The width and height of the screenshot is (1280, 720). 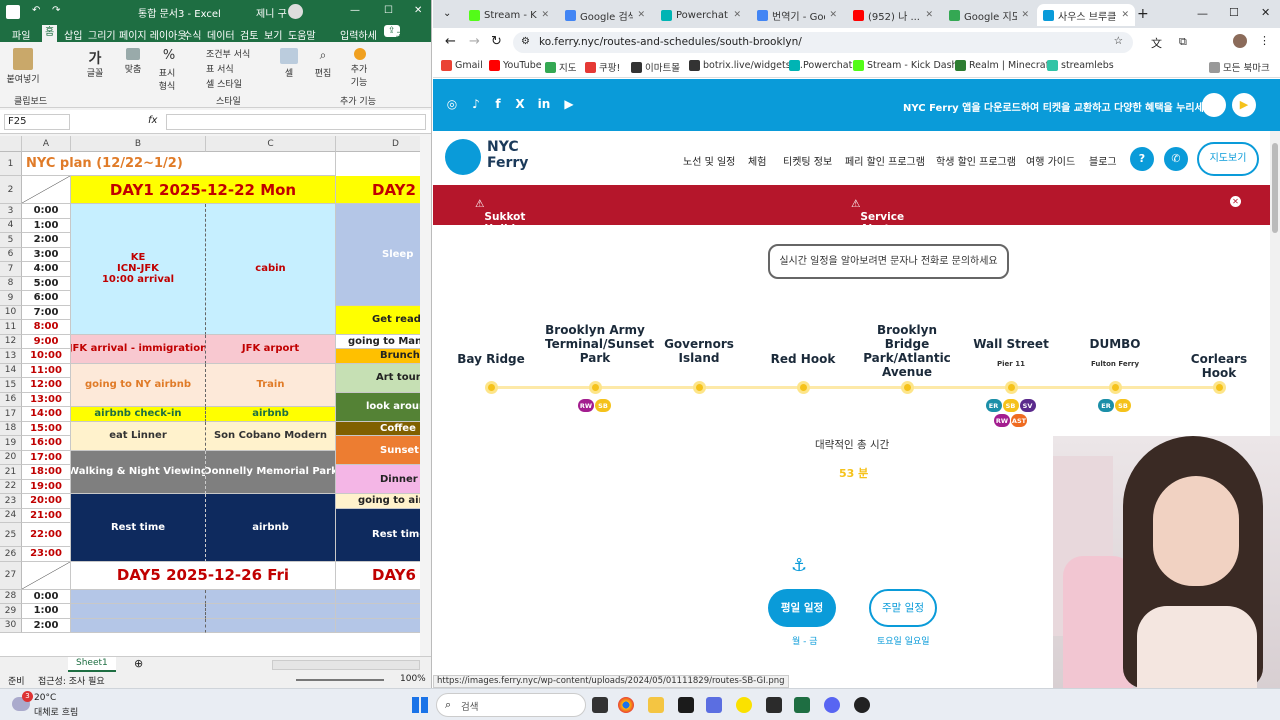 I want to click on youtube-icon: ▶, so click(x=569, y=104).